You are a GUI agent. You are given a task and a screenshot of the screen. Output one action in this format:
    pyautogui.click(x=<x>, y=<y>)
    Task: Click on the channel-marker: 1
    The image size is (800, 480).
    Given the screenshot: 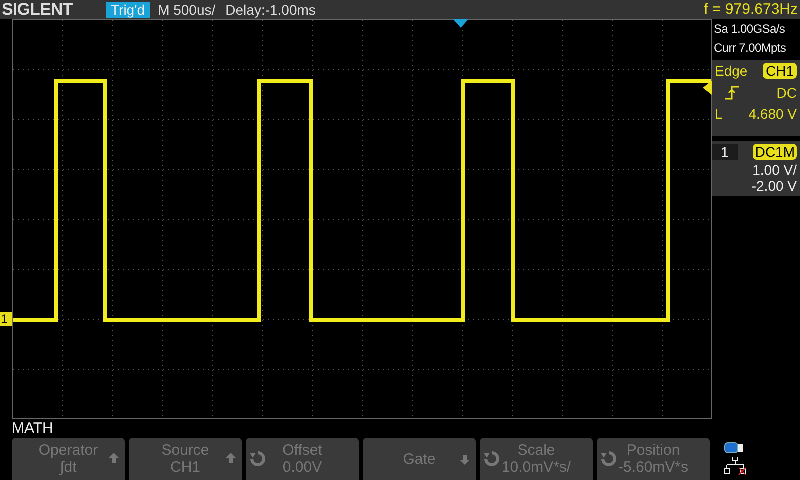 What is the action you would take?
    pyautogui.click(x=6, y=319)
    